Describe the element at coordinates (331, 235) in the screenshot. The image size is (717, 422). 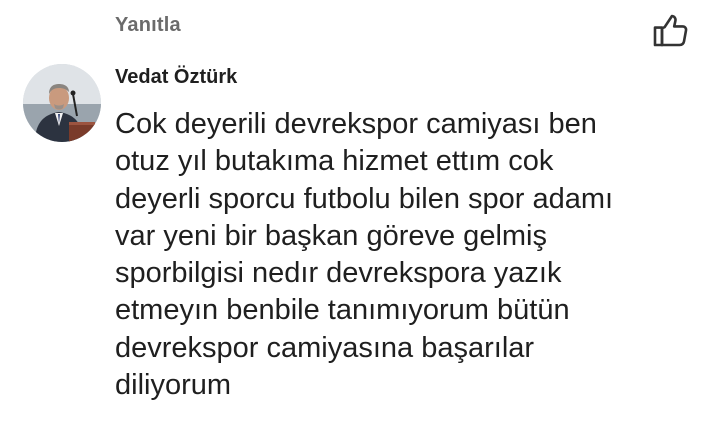
I see `comment-line: var yeni bir başkan göreve gelmiş` at that location.